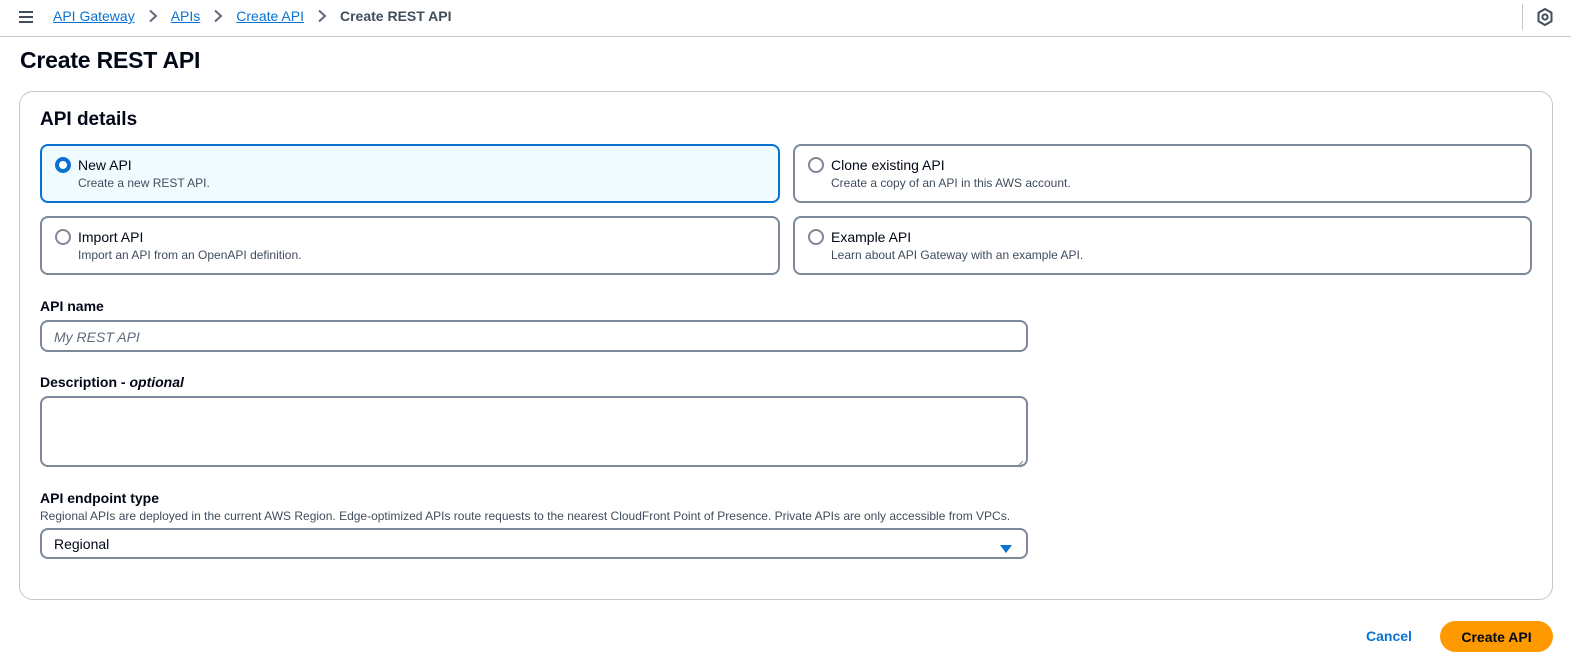 The image size is (1571, 665). Describe the element at coordinates (186, 16) in the screenshot. I see `breadcrumb-link-apis: APIs` at that location.